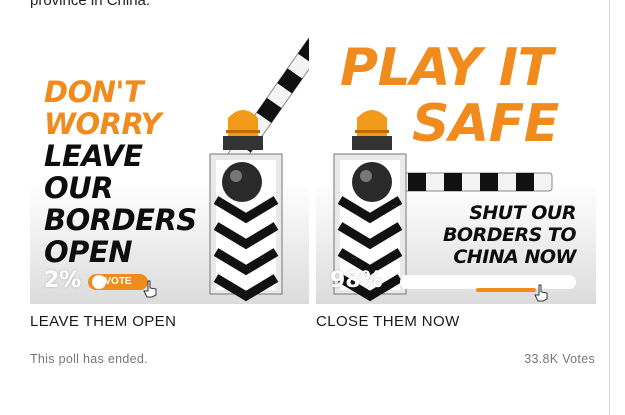 This screenshot has width=625, height=415. What do you see at coordinates (89, 359) in the screenshot?
I see `poll-status: This poll has ended.` at bounding box center [89, 359].